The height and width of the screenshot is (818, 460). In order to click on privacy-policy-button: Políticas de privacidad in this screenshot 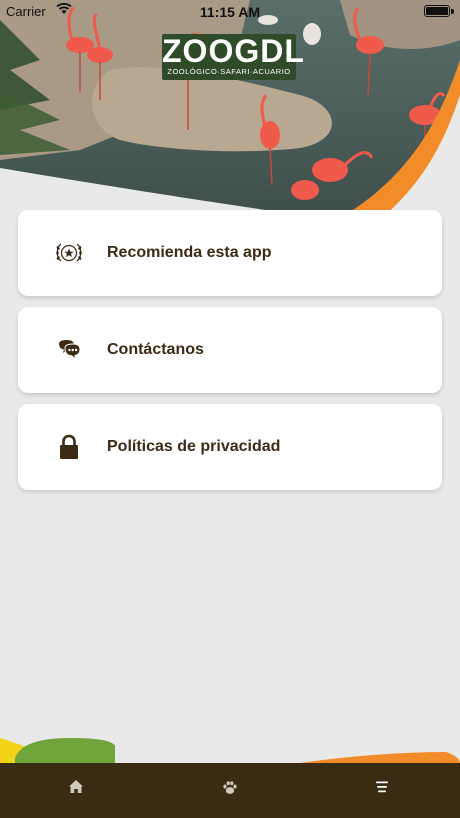, I will do `click(230, 447)`.